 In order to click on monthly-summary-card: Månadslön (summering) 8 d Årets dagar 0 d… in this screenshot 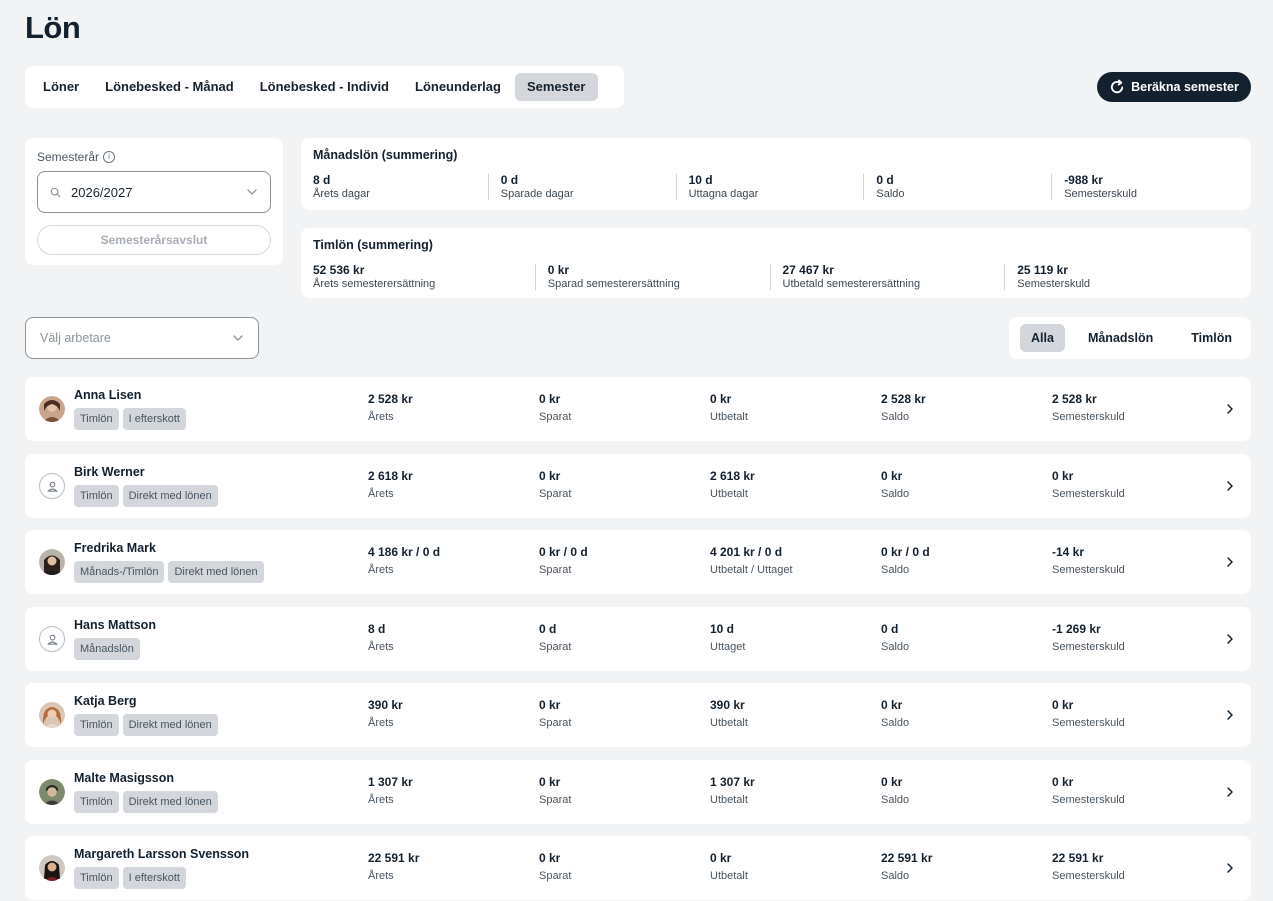, I will do `click(776, 174)`.